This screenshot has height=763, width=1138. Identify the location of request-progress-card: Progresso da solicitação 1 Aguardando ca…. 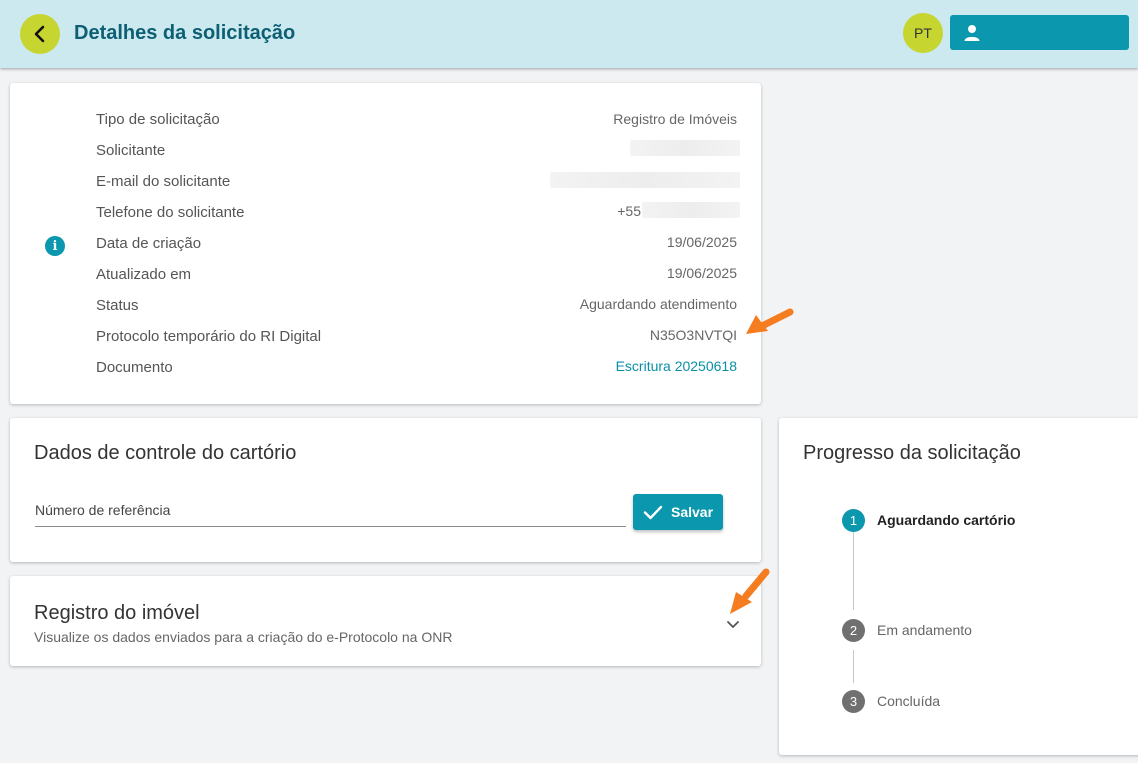
(958, 586).